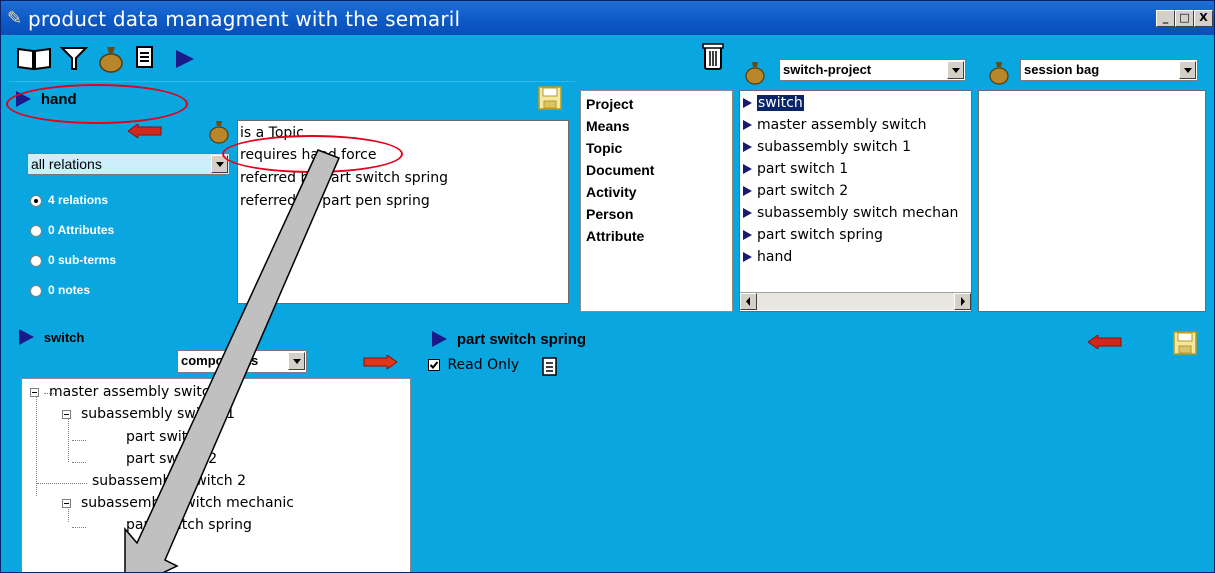  I want to click on tree-node: part switch 2, so click(171, 459).